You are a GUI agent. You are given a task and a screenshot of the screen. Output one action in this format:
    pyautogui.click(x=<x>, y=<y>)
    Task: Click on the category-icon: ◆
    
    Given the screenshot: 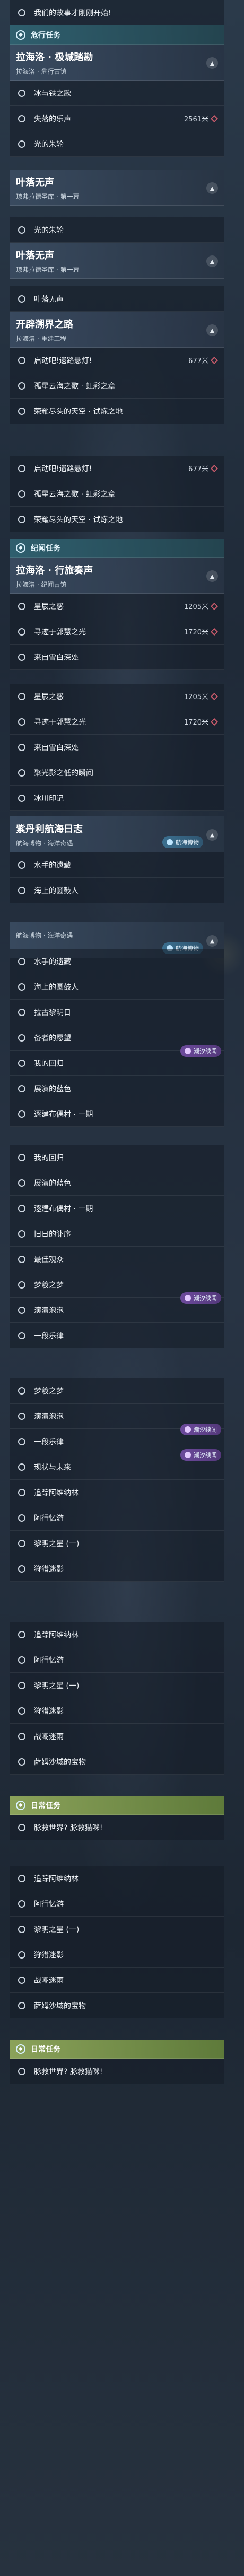 What is the action you would take?
    pyautogui.click(x=21, y=1805)
    